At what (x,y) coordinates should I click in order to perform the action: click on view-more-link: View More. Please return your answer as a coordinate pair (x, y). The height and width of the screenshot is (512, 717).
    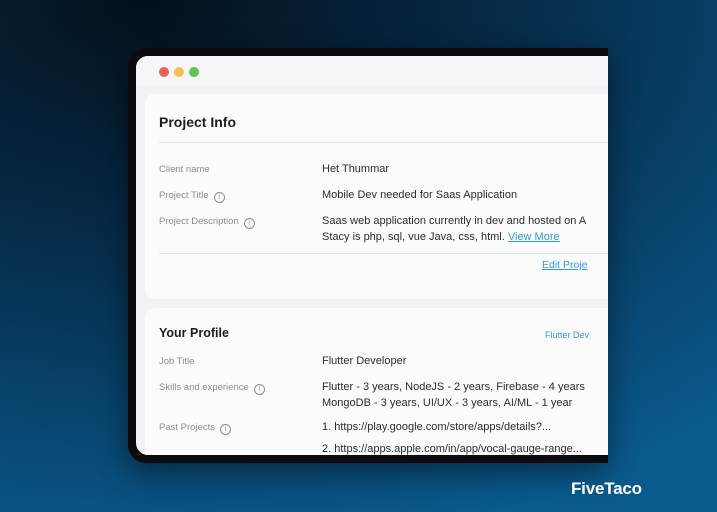
    Looking at the image, I should click on (534, 237).